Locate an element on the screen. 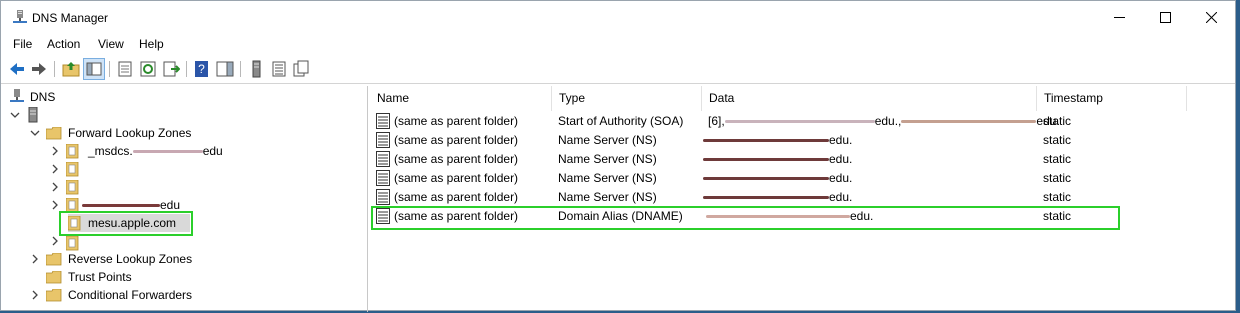  show-hide-tree-button is located at coordinates (94, 69).